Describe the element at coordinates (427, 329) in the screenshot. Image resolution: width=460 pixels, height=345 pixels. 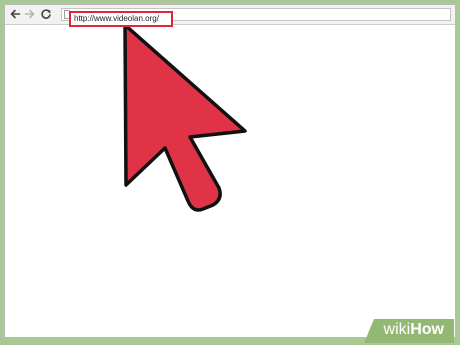
I see `logo-part2: How` at that location.